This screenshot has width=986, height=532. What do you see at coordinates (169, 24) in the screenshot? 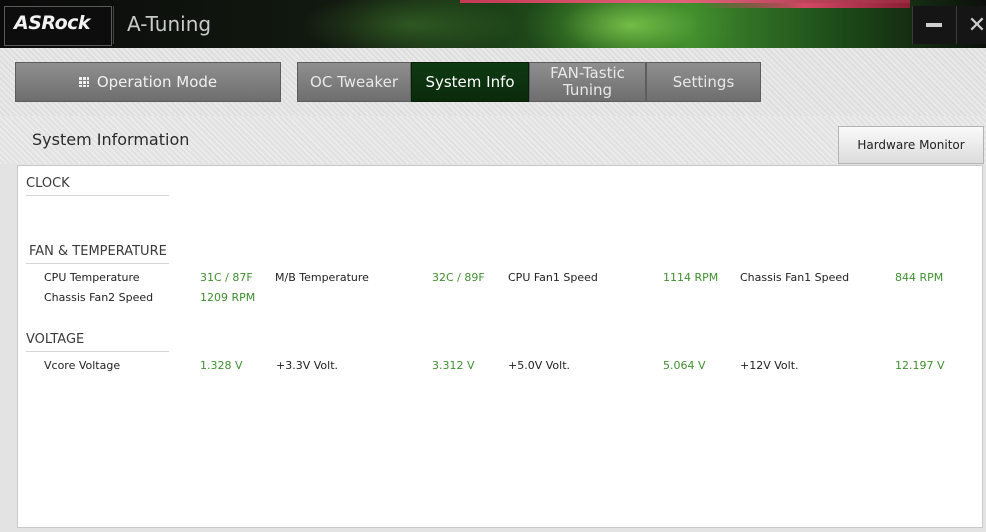
I see `app-title: A-Tuning` at bounding box center [169, 24].